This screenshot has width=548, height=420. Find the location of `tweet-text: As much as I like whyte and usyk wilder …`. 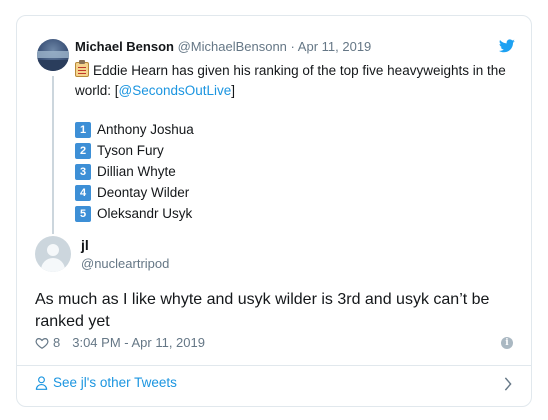

tweet-text: As much as I like whyte and usyk wilder … is located at coordinates (262, 310).